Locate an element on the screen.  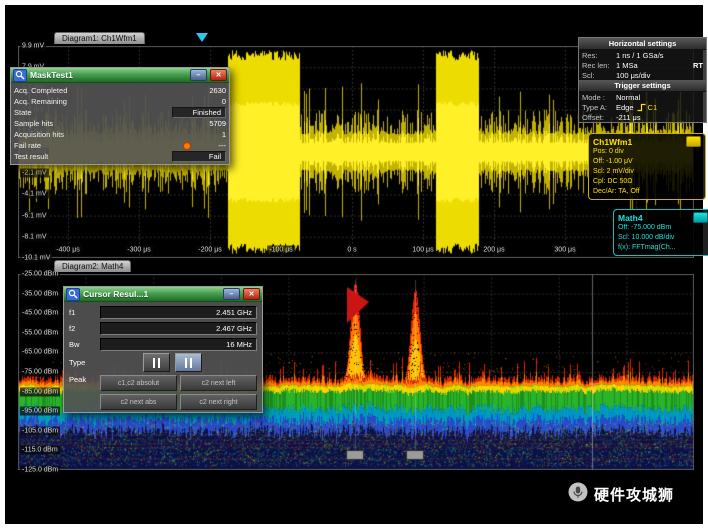
cursor-f2-row: f2 2.467 GHz is located at coordinates (163, 328).